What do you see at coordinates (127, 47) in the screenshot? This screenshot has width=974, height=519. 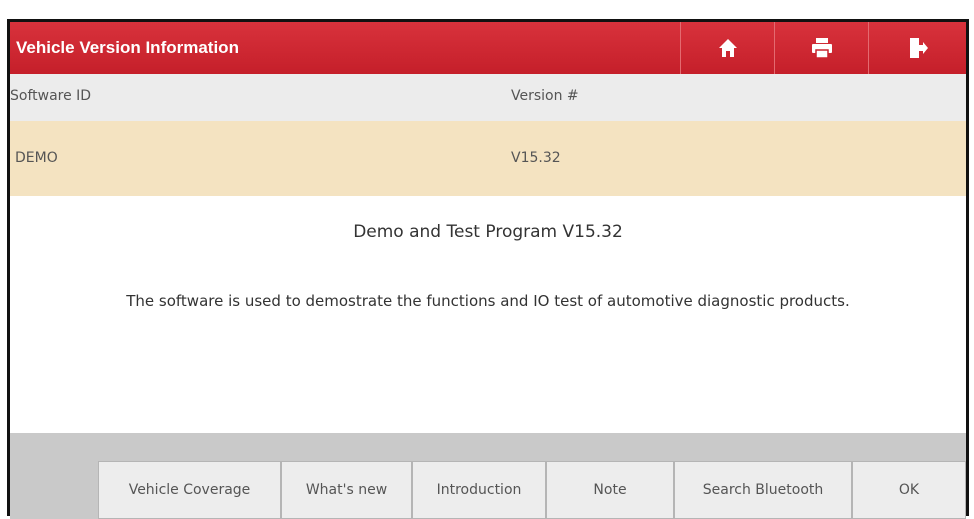 I see `page-title: Vehicle Version Information` at bounding box center [127, 47].